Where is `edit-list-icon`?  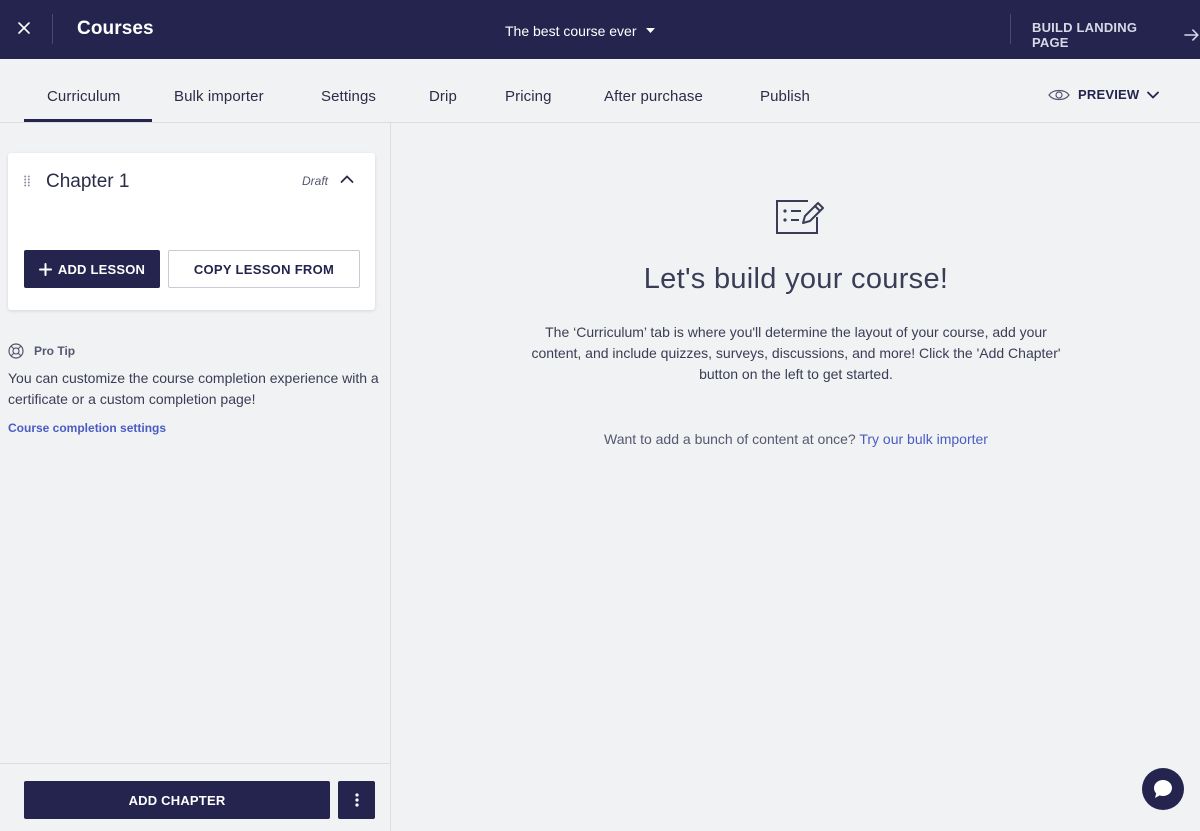
edit-list-icon is located at coordinates (800, 217).